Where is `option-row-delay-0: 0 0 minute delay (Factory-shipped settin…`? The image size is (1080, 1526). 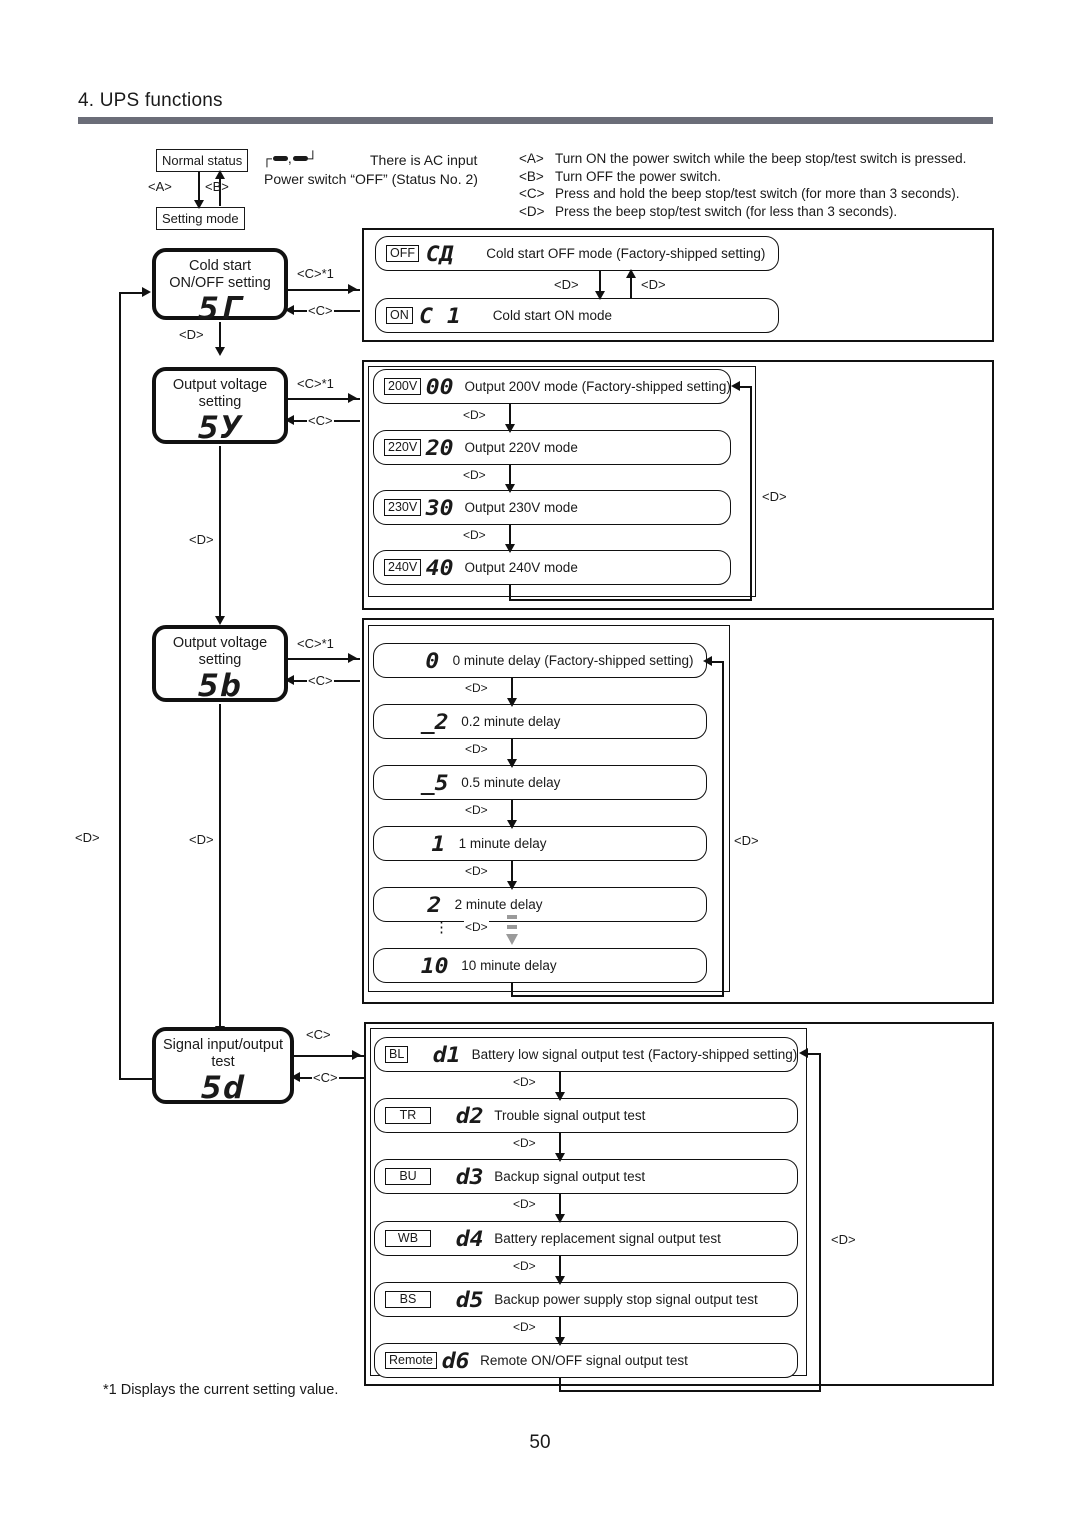 option-row-delay-0: 0 0 minute delay (Factory-shipped settin… is located at coordinates (540, 660).